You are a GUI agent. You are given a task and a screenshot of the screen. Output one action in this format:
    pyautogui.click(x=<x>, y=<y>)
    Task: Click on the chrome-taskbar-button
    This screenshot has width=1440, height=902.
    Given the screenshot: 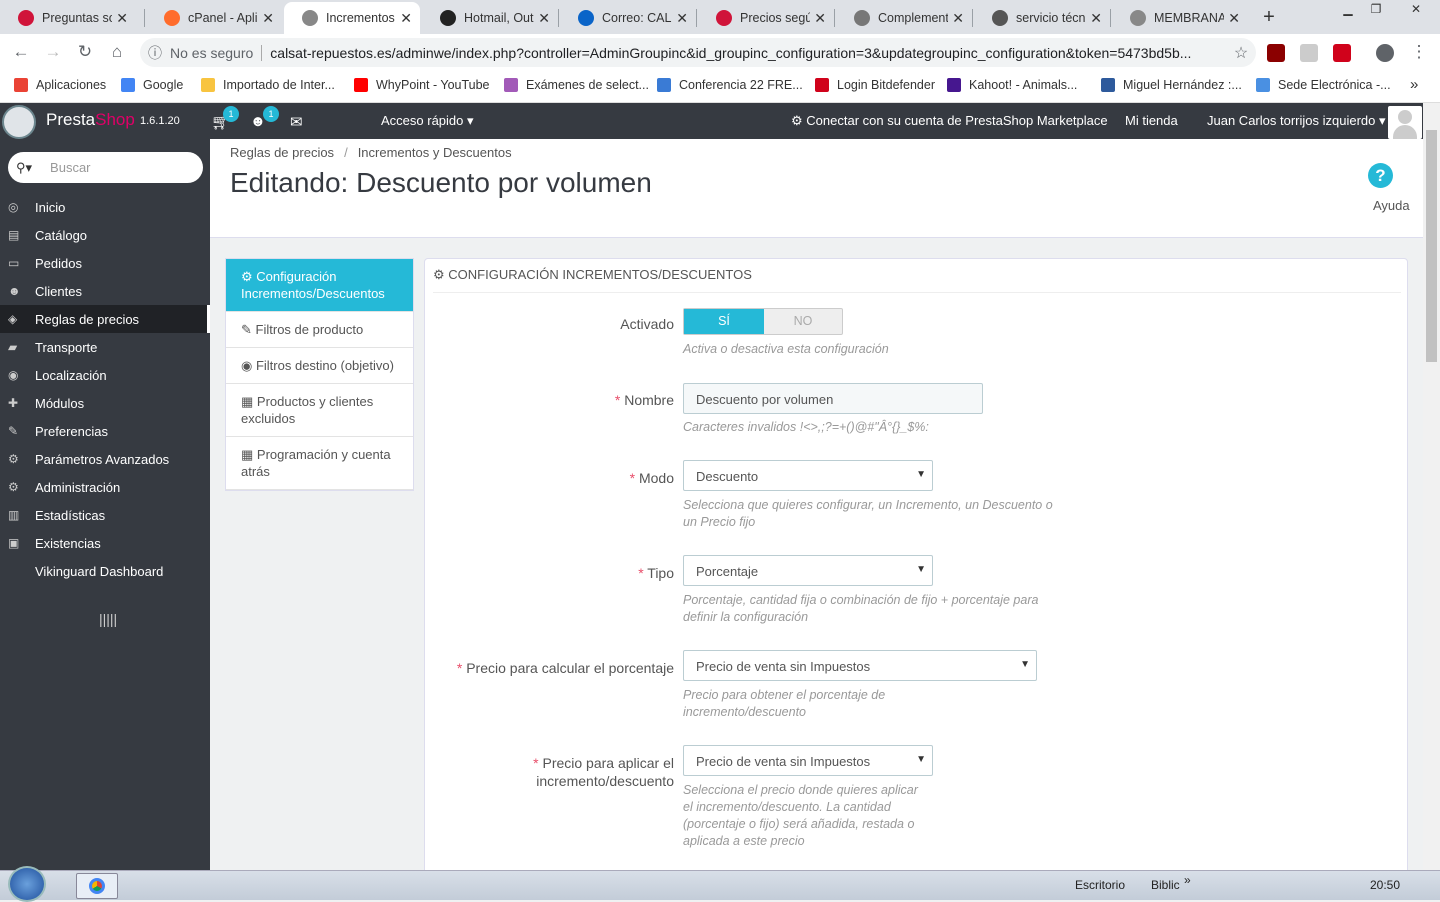 What is the action you would take?
    pyautogui.click(x=97, y=886)
    